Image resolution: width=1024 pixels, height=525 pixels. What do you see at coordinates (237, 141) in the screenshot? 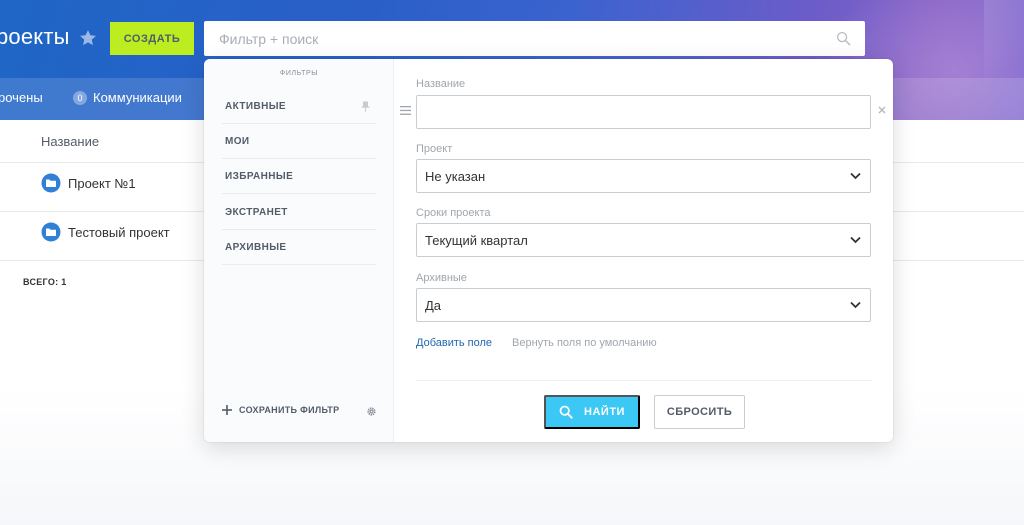
I see `filter-preset-label: МОИ` at bounding box center [237, 141].